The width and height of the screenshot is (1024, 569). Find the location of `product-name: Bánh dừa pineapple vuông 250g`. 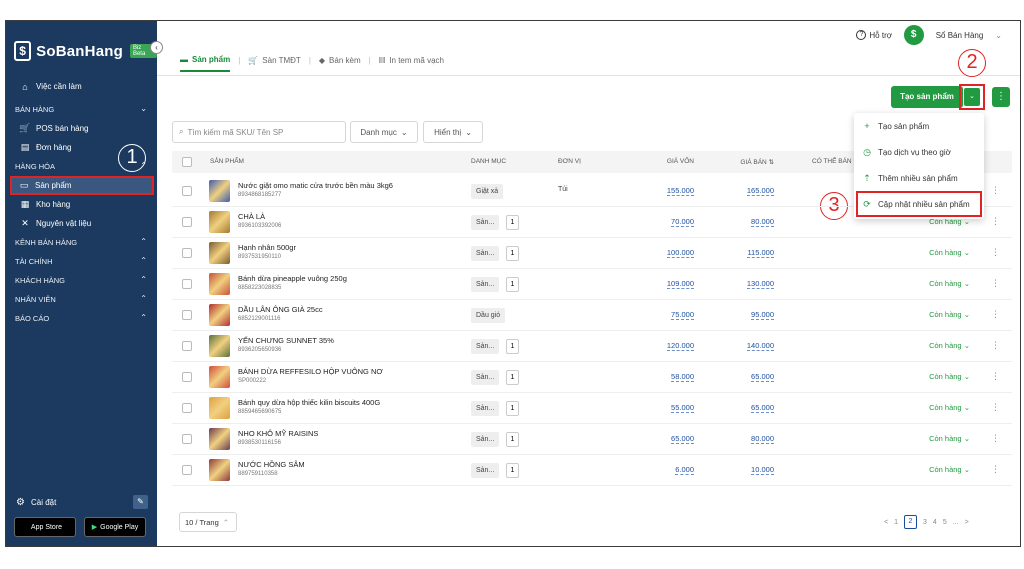

product-name: Bánh dừa pineapple vuông 250g is located at coordinates (292, 278).